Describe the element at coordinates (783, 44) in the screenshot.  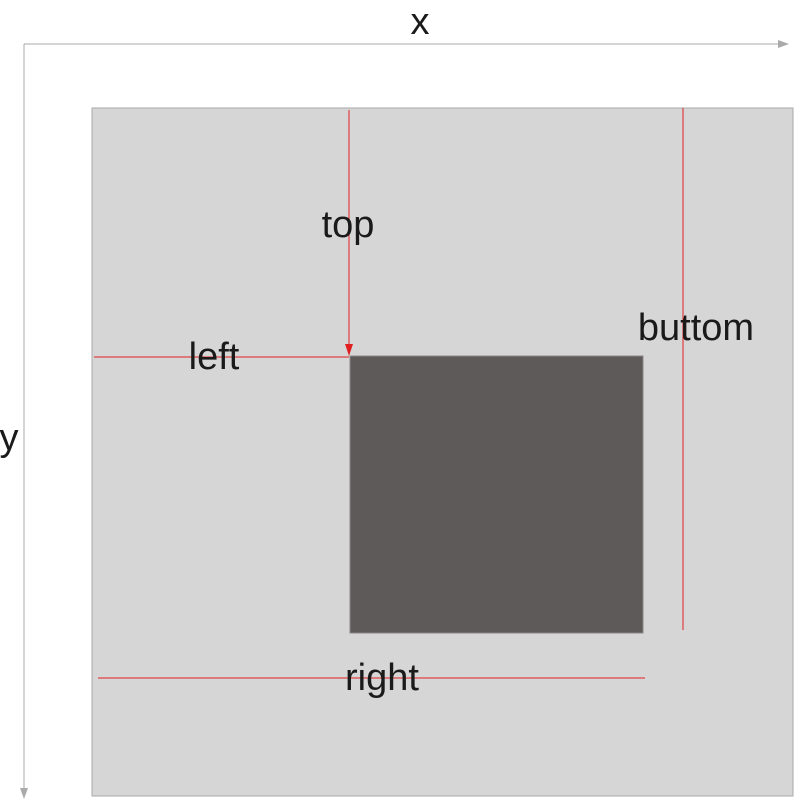
I see `x-axis-arrowhead` at that location.